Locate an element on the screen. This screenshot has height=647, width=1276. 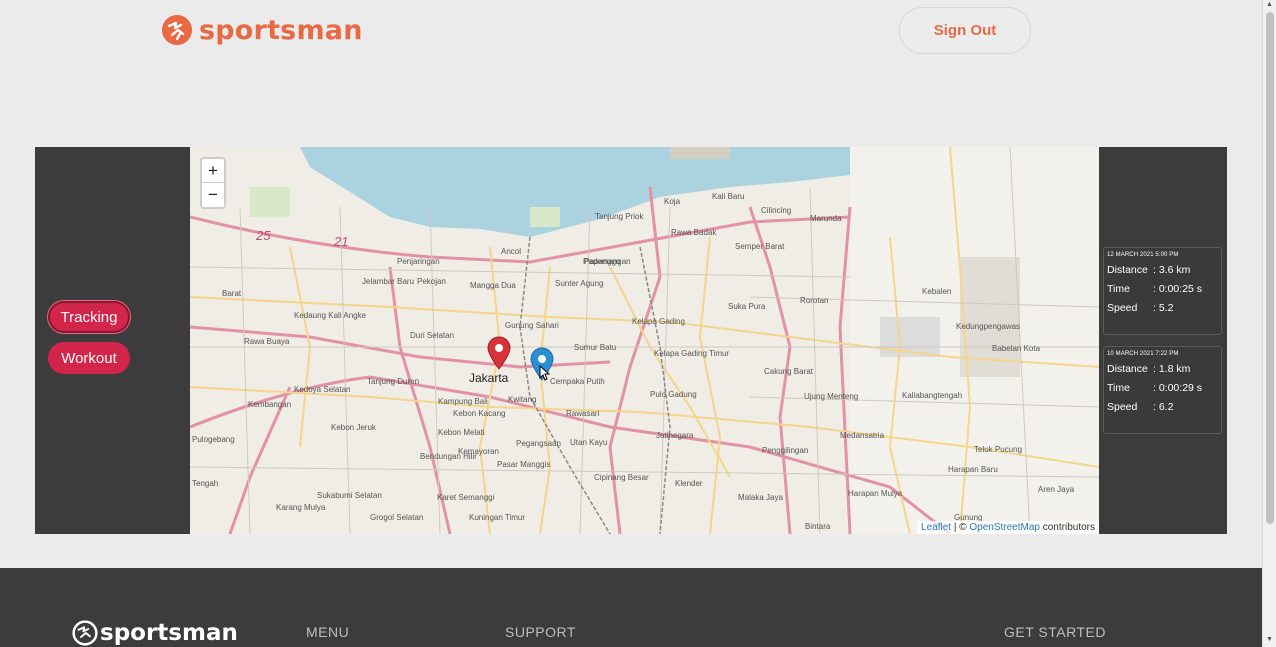
map-label: Kebalen is located at coordinates (937, 291).